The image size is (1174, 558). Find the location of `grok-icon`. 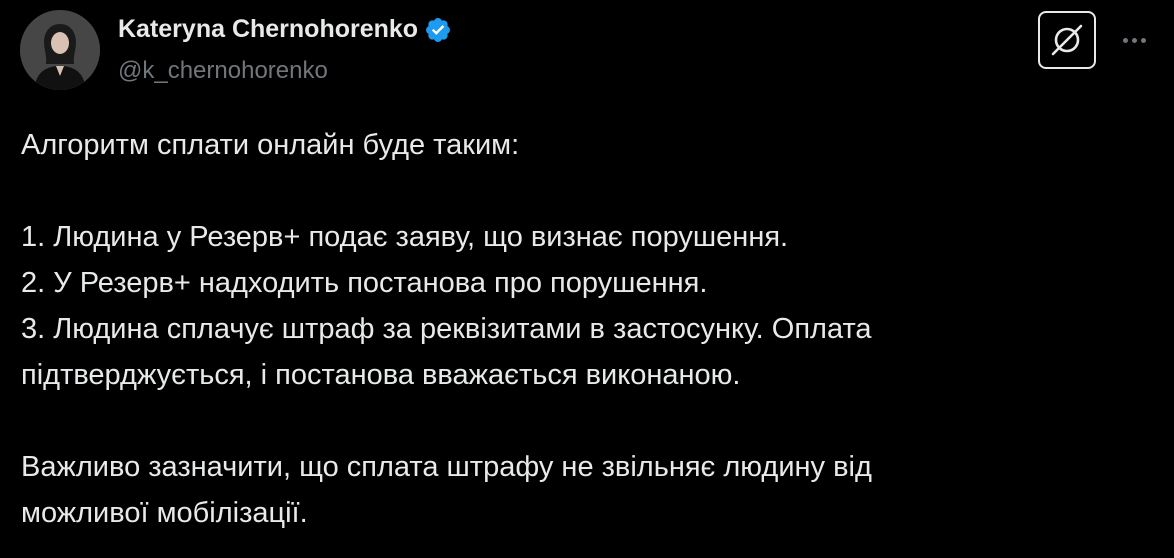

grok-icon is located at coordinates (1067, 40).